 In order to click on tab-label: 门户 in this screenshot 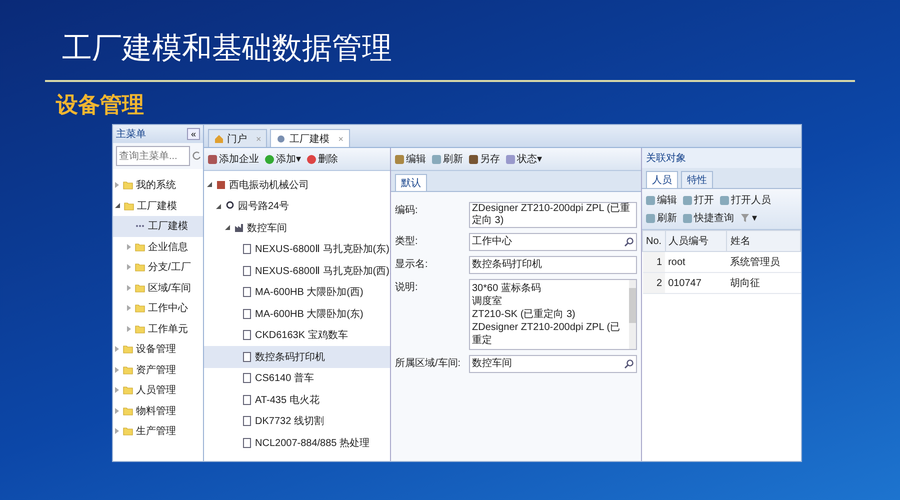, I will do `click(237, 139)`.